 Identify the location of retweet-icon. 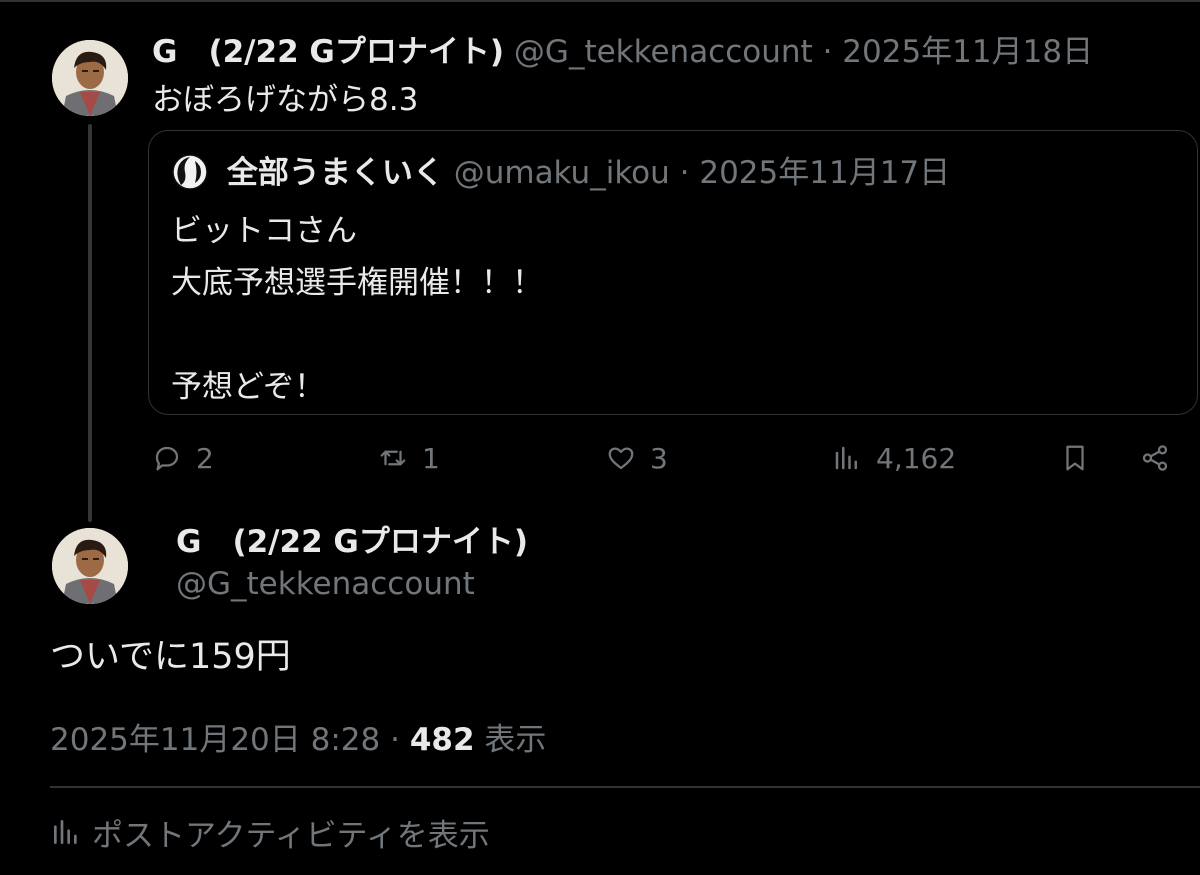
(393, 458).